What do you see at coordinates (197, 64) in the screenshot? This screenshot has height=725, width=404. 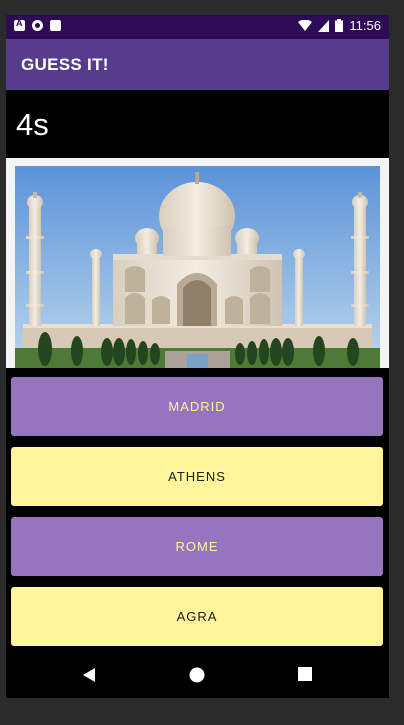 I see `app-bar: GUESS IT!` at bounding box center [197, 64].